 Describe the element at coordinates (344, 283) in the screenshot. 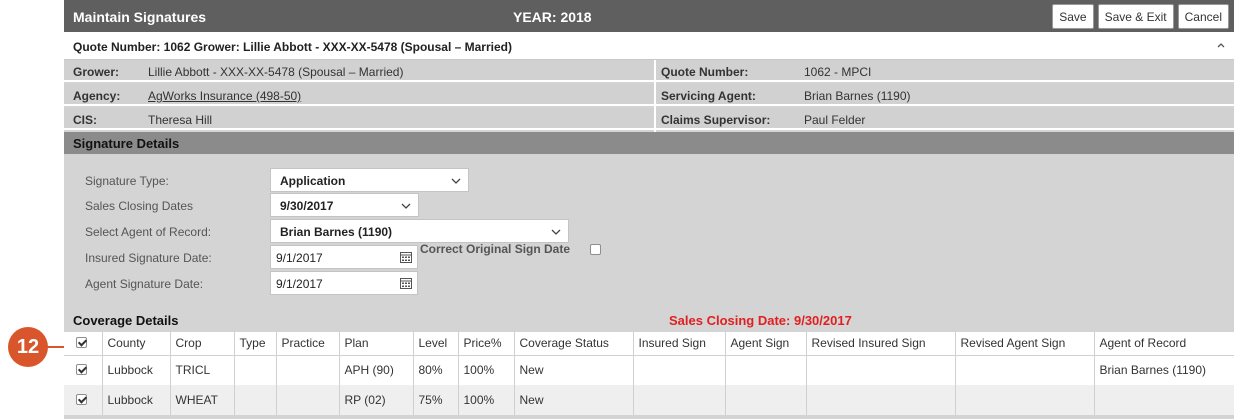

I see `agent-signature-date-input: 9/1/2017` at that location.